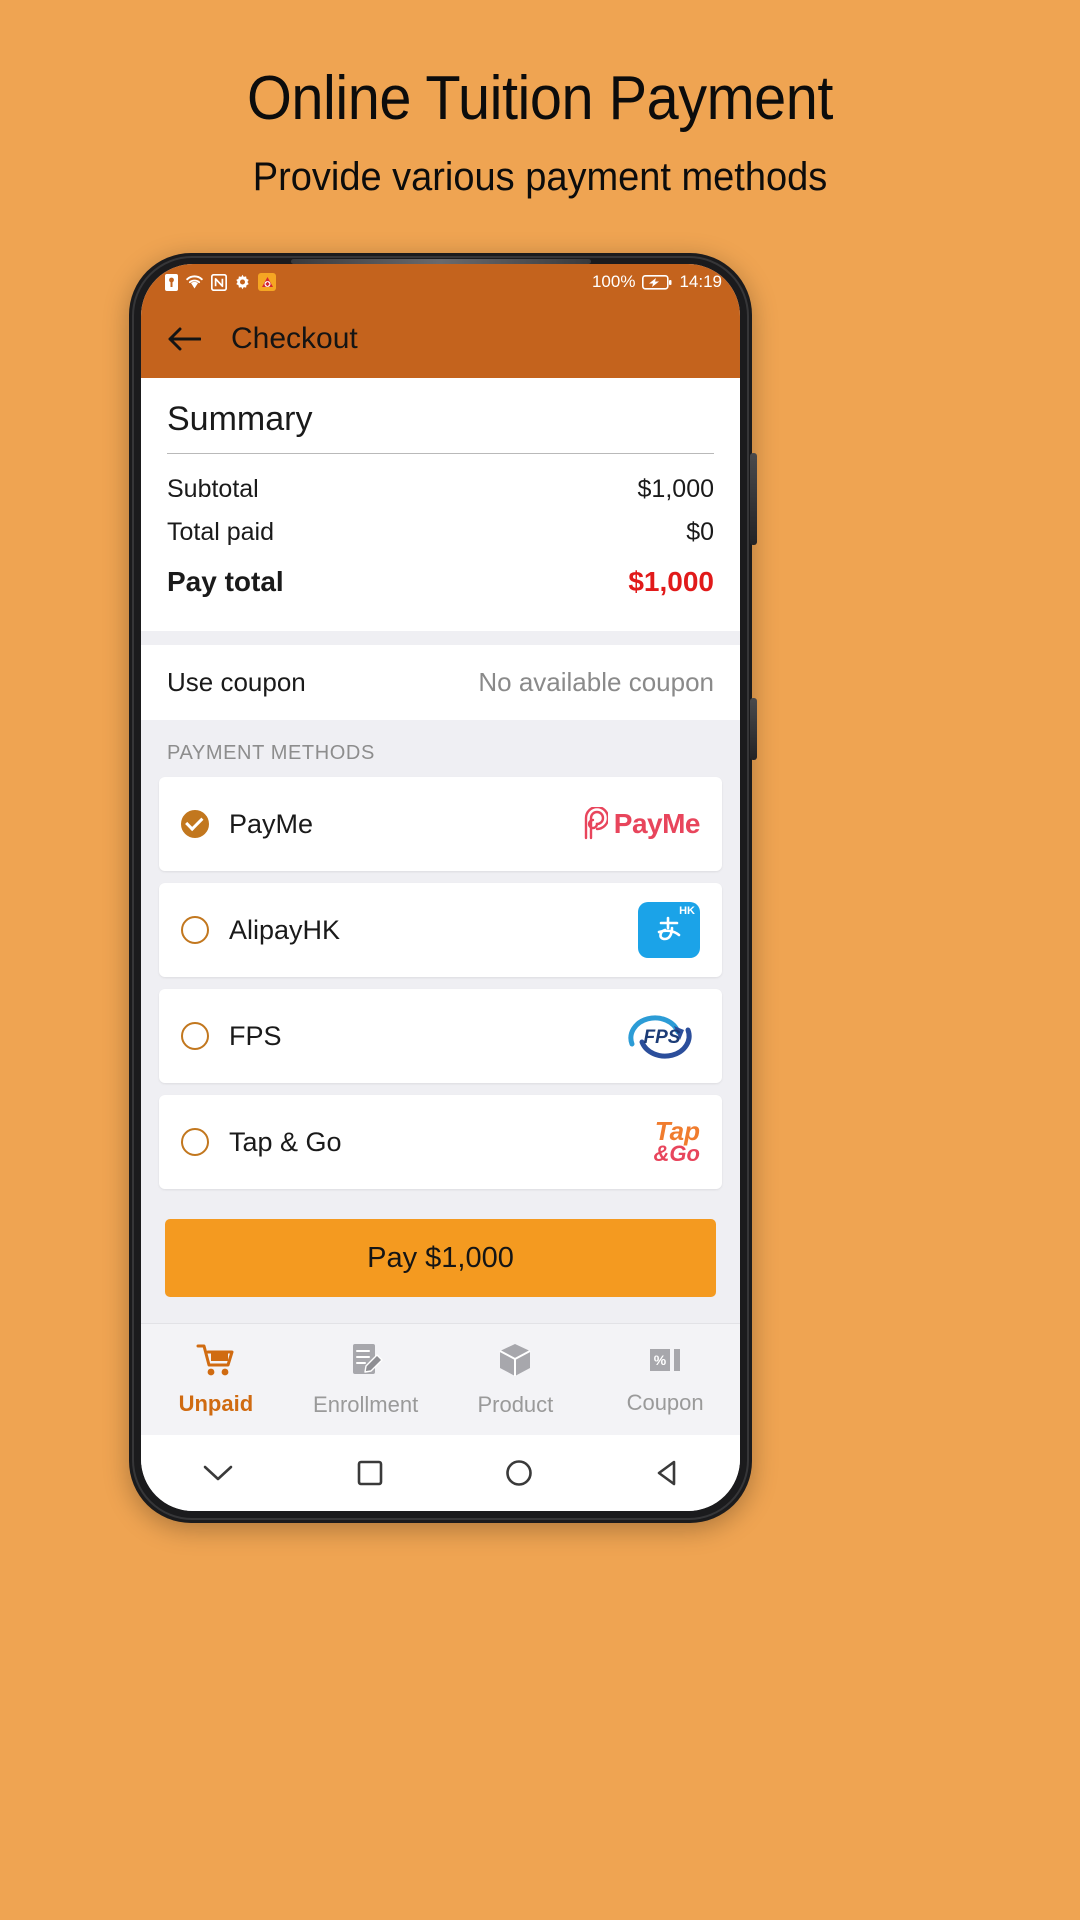 This screenshot has width=1080, height=1920. I want to click on pay-total-value: $1,000, so click(671, 581).